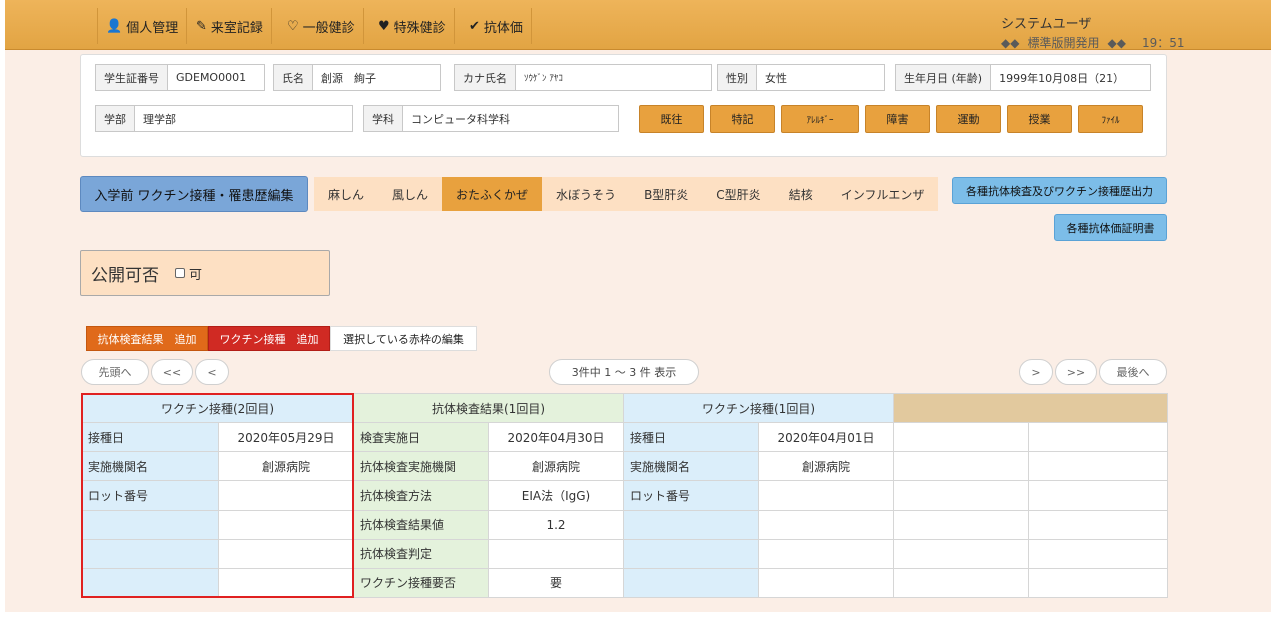 The height and width of the screenshot is (619, 1276). Describe the element at coordinates (421, 466) in the screenshot. I see `field-label: 抗体検査実施機関` at that location.